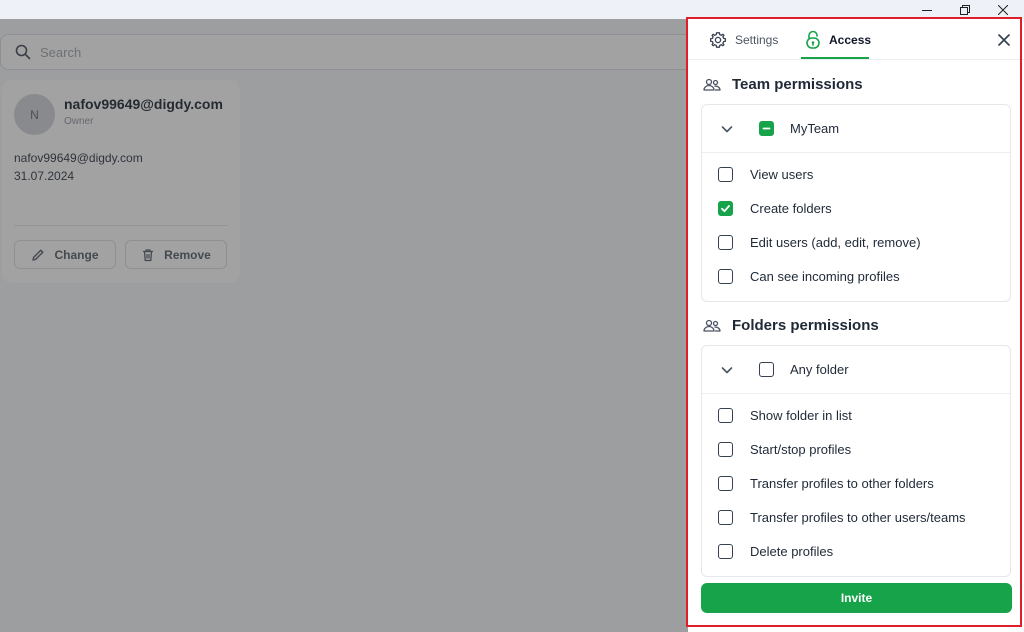  I want to click on permission-row: Create folders, so click(775, 208).